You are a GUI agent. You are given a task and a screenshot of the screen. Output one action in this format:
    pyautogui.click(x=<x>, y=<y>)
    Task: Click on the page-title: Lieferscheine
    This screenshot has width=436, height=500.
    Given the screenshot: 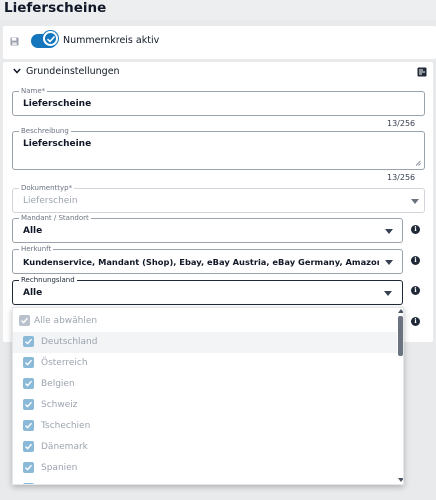 What is the action you would take?
    pyautogui.click(x=55, y=8)
    